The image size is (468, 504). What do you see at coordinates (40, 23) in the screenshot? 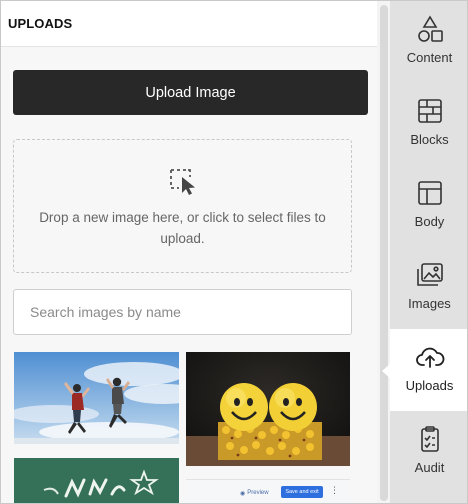
I see `panel-title: UPLOADS` at bounding box center [40, 23].